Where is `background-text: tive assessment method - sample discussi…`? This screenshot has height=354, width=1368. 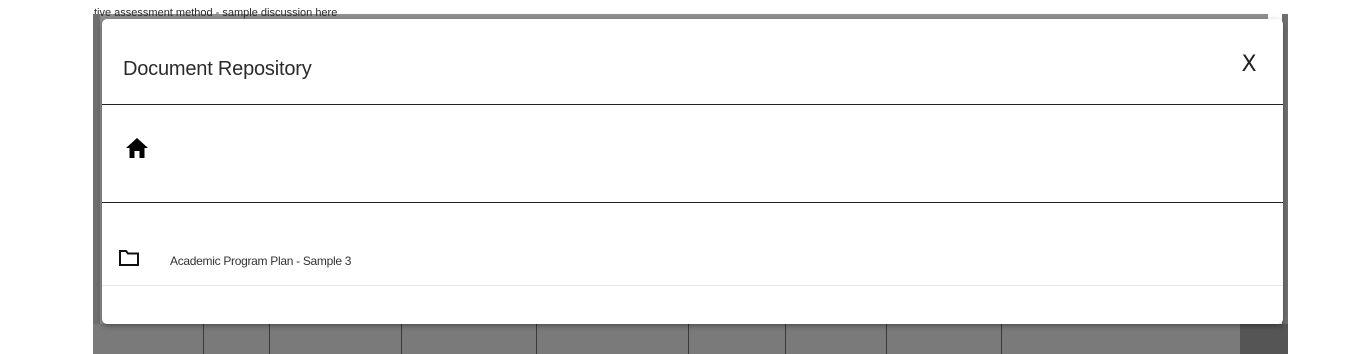
background-text: tive assessment method - sample discussi… is located at coordinates (216, 13).